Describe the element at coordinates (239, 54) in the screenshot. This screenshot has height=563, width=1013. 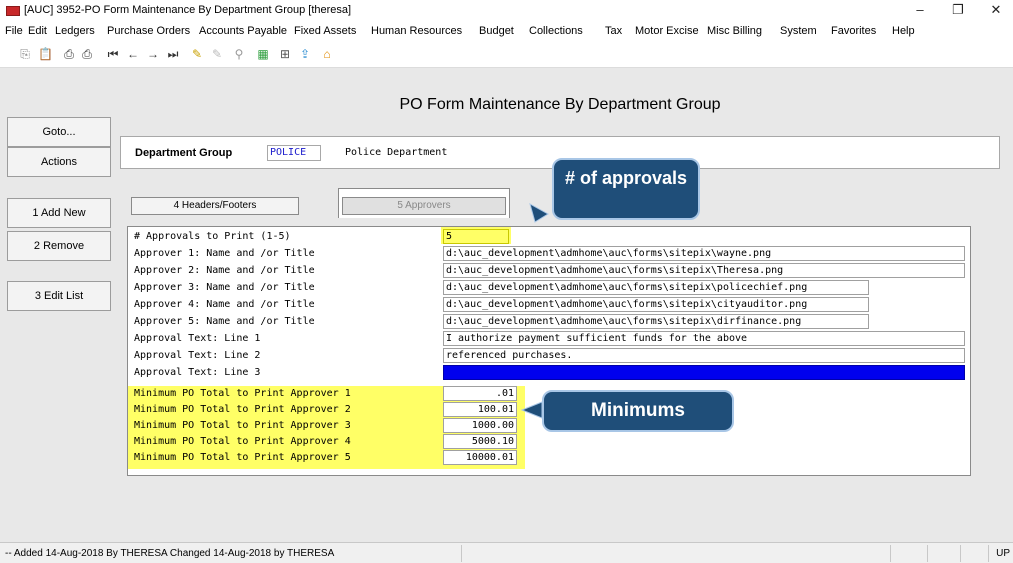
I see `search-icon: ⚲` at that location.